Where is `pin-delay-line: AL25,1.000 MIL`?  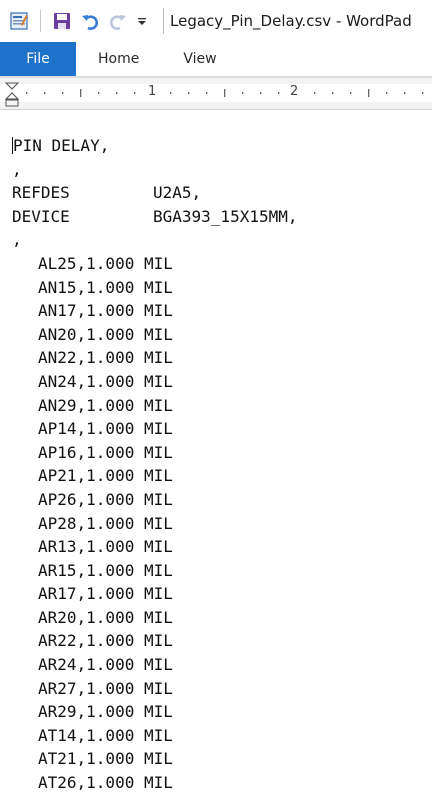 pin-delay-line: AL25,1.000 MIL is located at coordinates (105, 263).